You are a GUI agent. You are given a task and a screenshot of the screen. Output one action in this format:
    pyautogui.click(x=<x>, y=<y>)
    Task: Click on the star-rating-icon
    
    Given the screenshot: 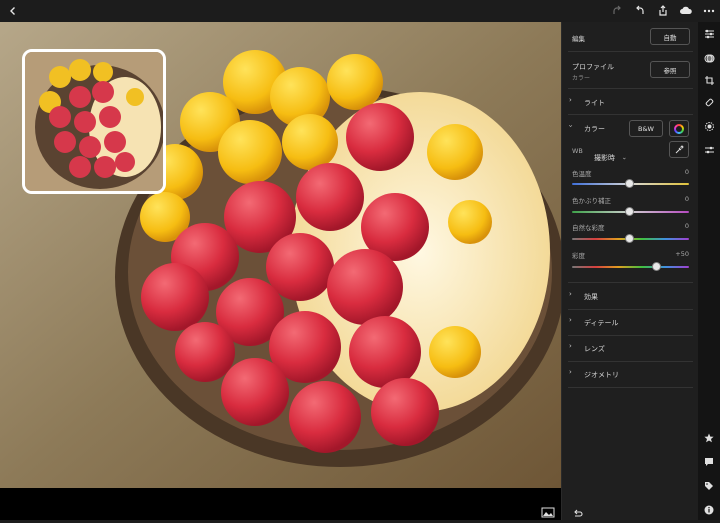 What is the action you would take?
    pyautogui.click(x=709, y=438)
    